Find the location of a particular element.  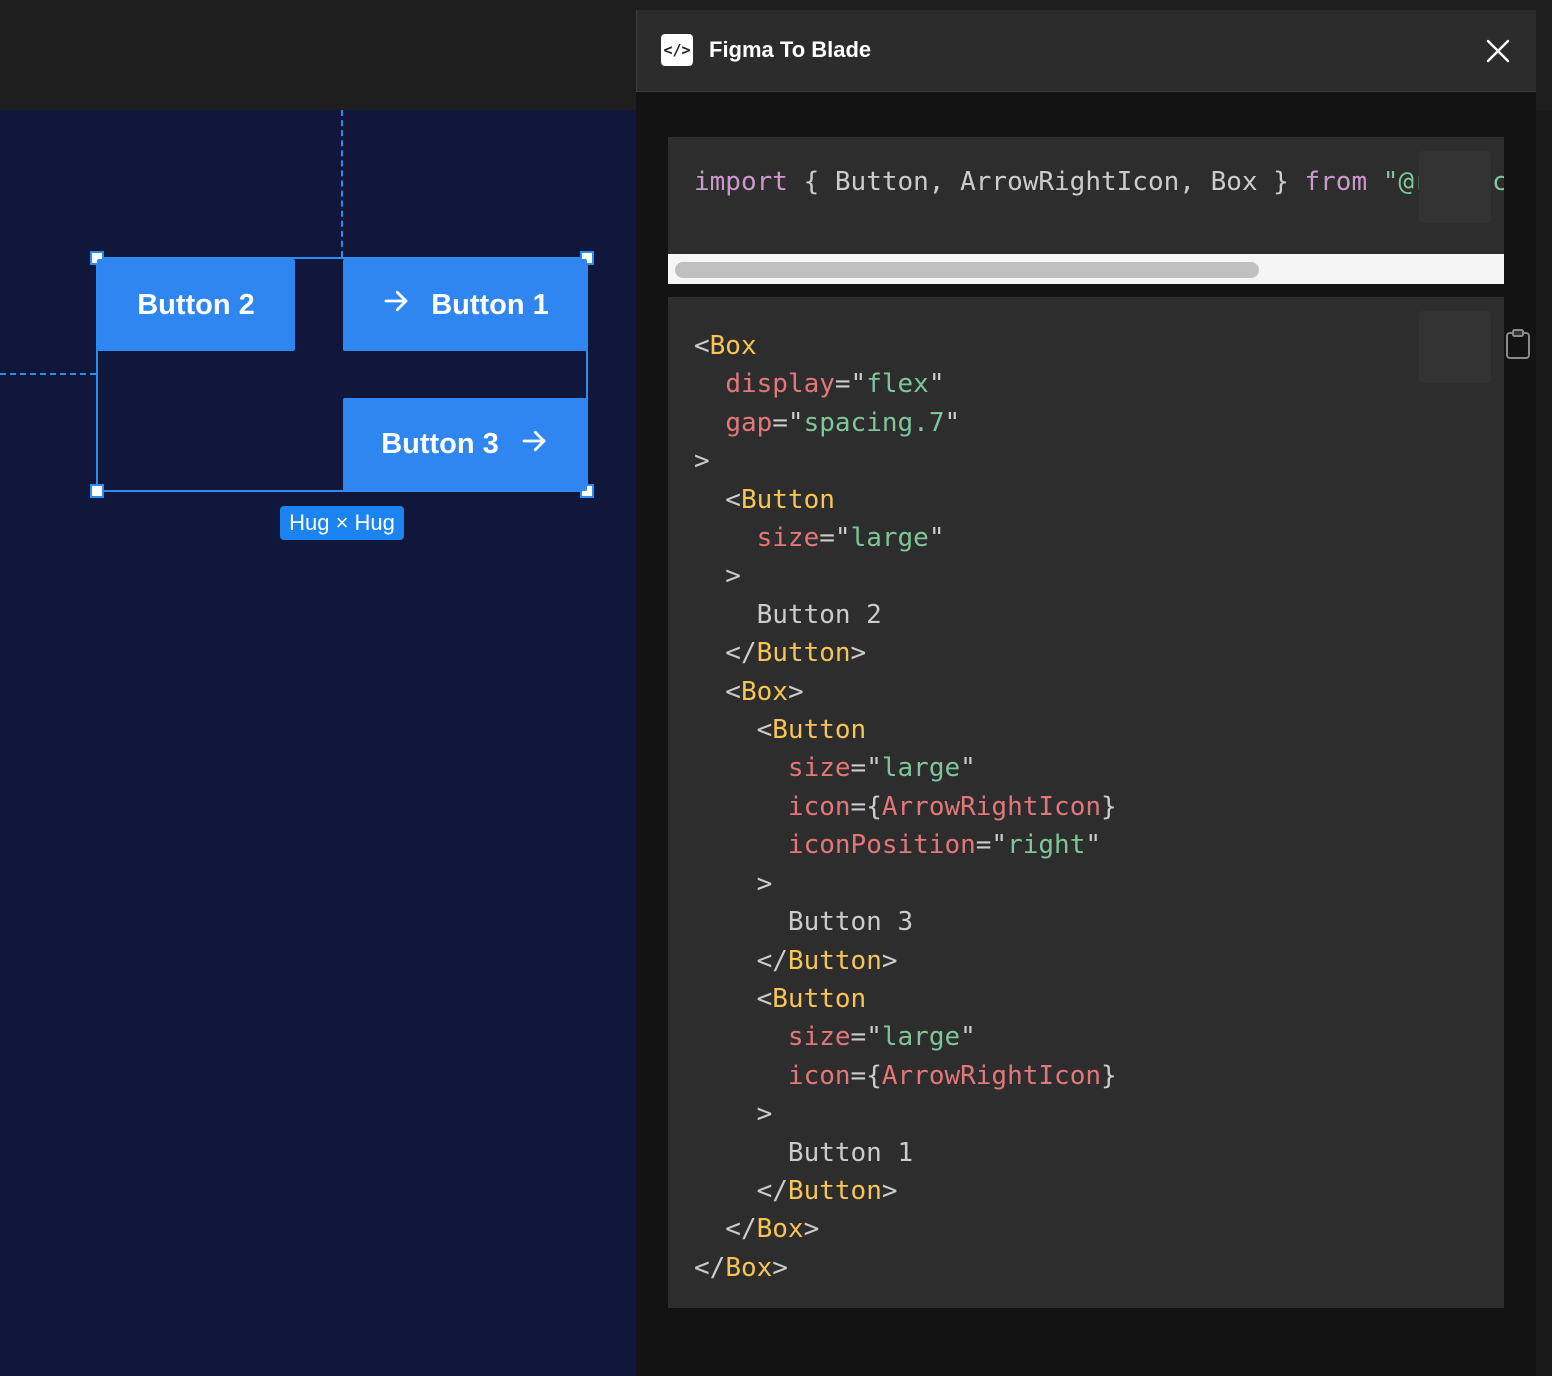

resize-handle-bottom-left is located at coordinates (97, 491).